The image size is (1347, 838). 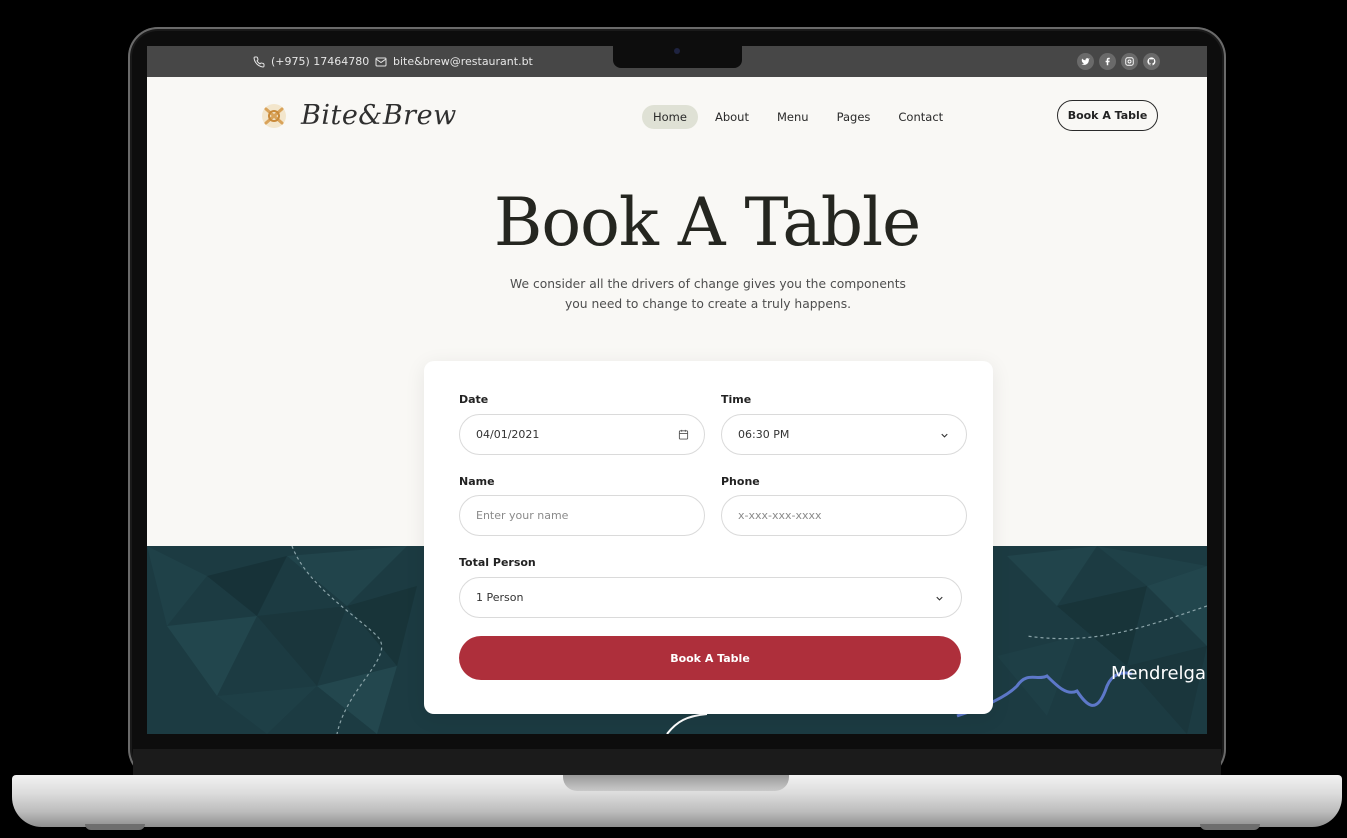 What do you see at coordinates (1158, 673) in the screenshot?
I see `map-place-label: Mendrelga` at bounding box center [1158, 673].